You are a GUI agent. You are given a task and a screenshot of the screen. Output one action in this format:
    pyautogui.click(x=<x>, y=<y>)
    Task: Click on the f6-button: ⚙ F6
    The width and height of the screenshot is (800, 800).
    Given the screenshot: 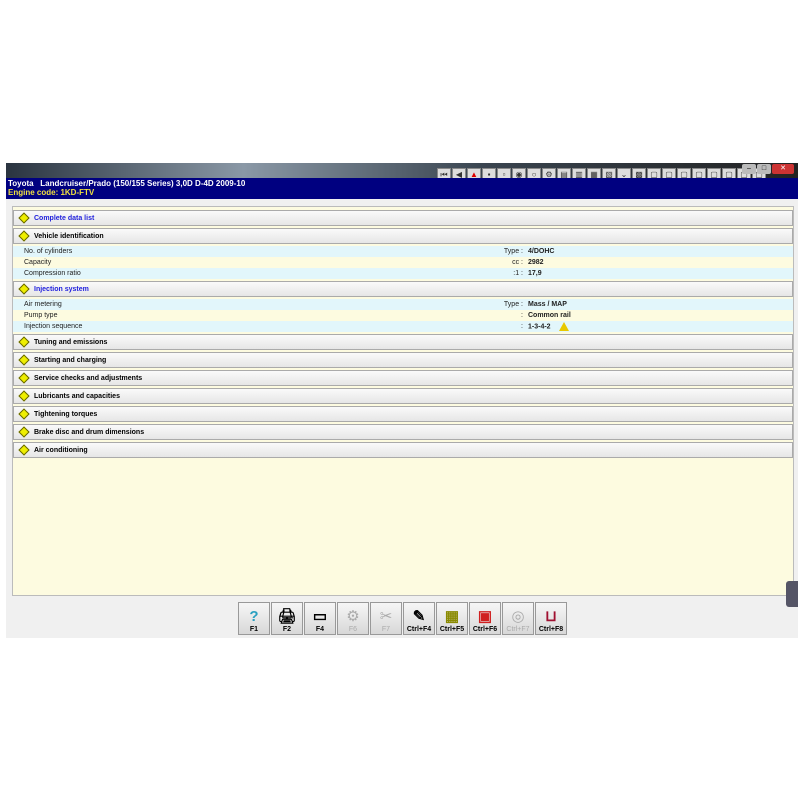 What is the action you would take?
    pyautogui.click(x=353, y=618)
    